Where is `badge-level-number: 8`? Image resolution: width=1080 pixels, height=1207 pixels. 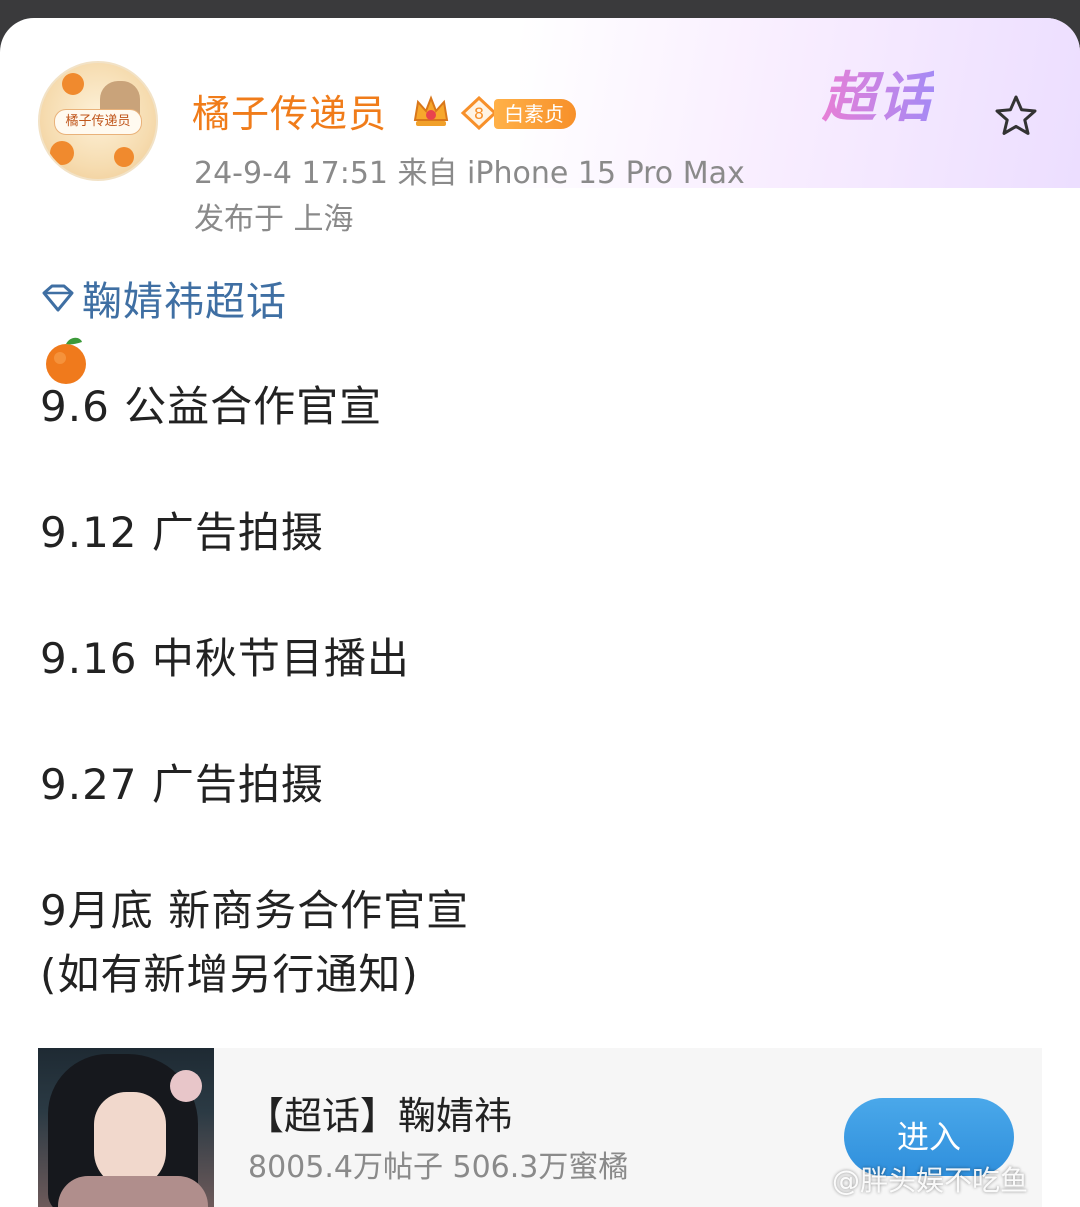 badge-level-number: 8 is located at coordinates (479, 113).